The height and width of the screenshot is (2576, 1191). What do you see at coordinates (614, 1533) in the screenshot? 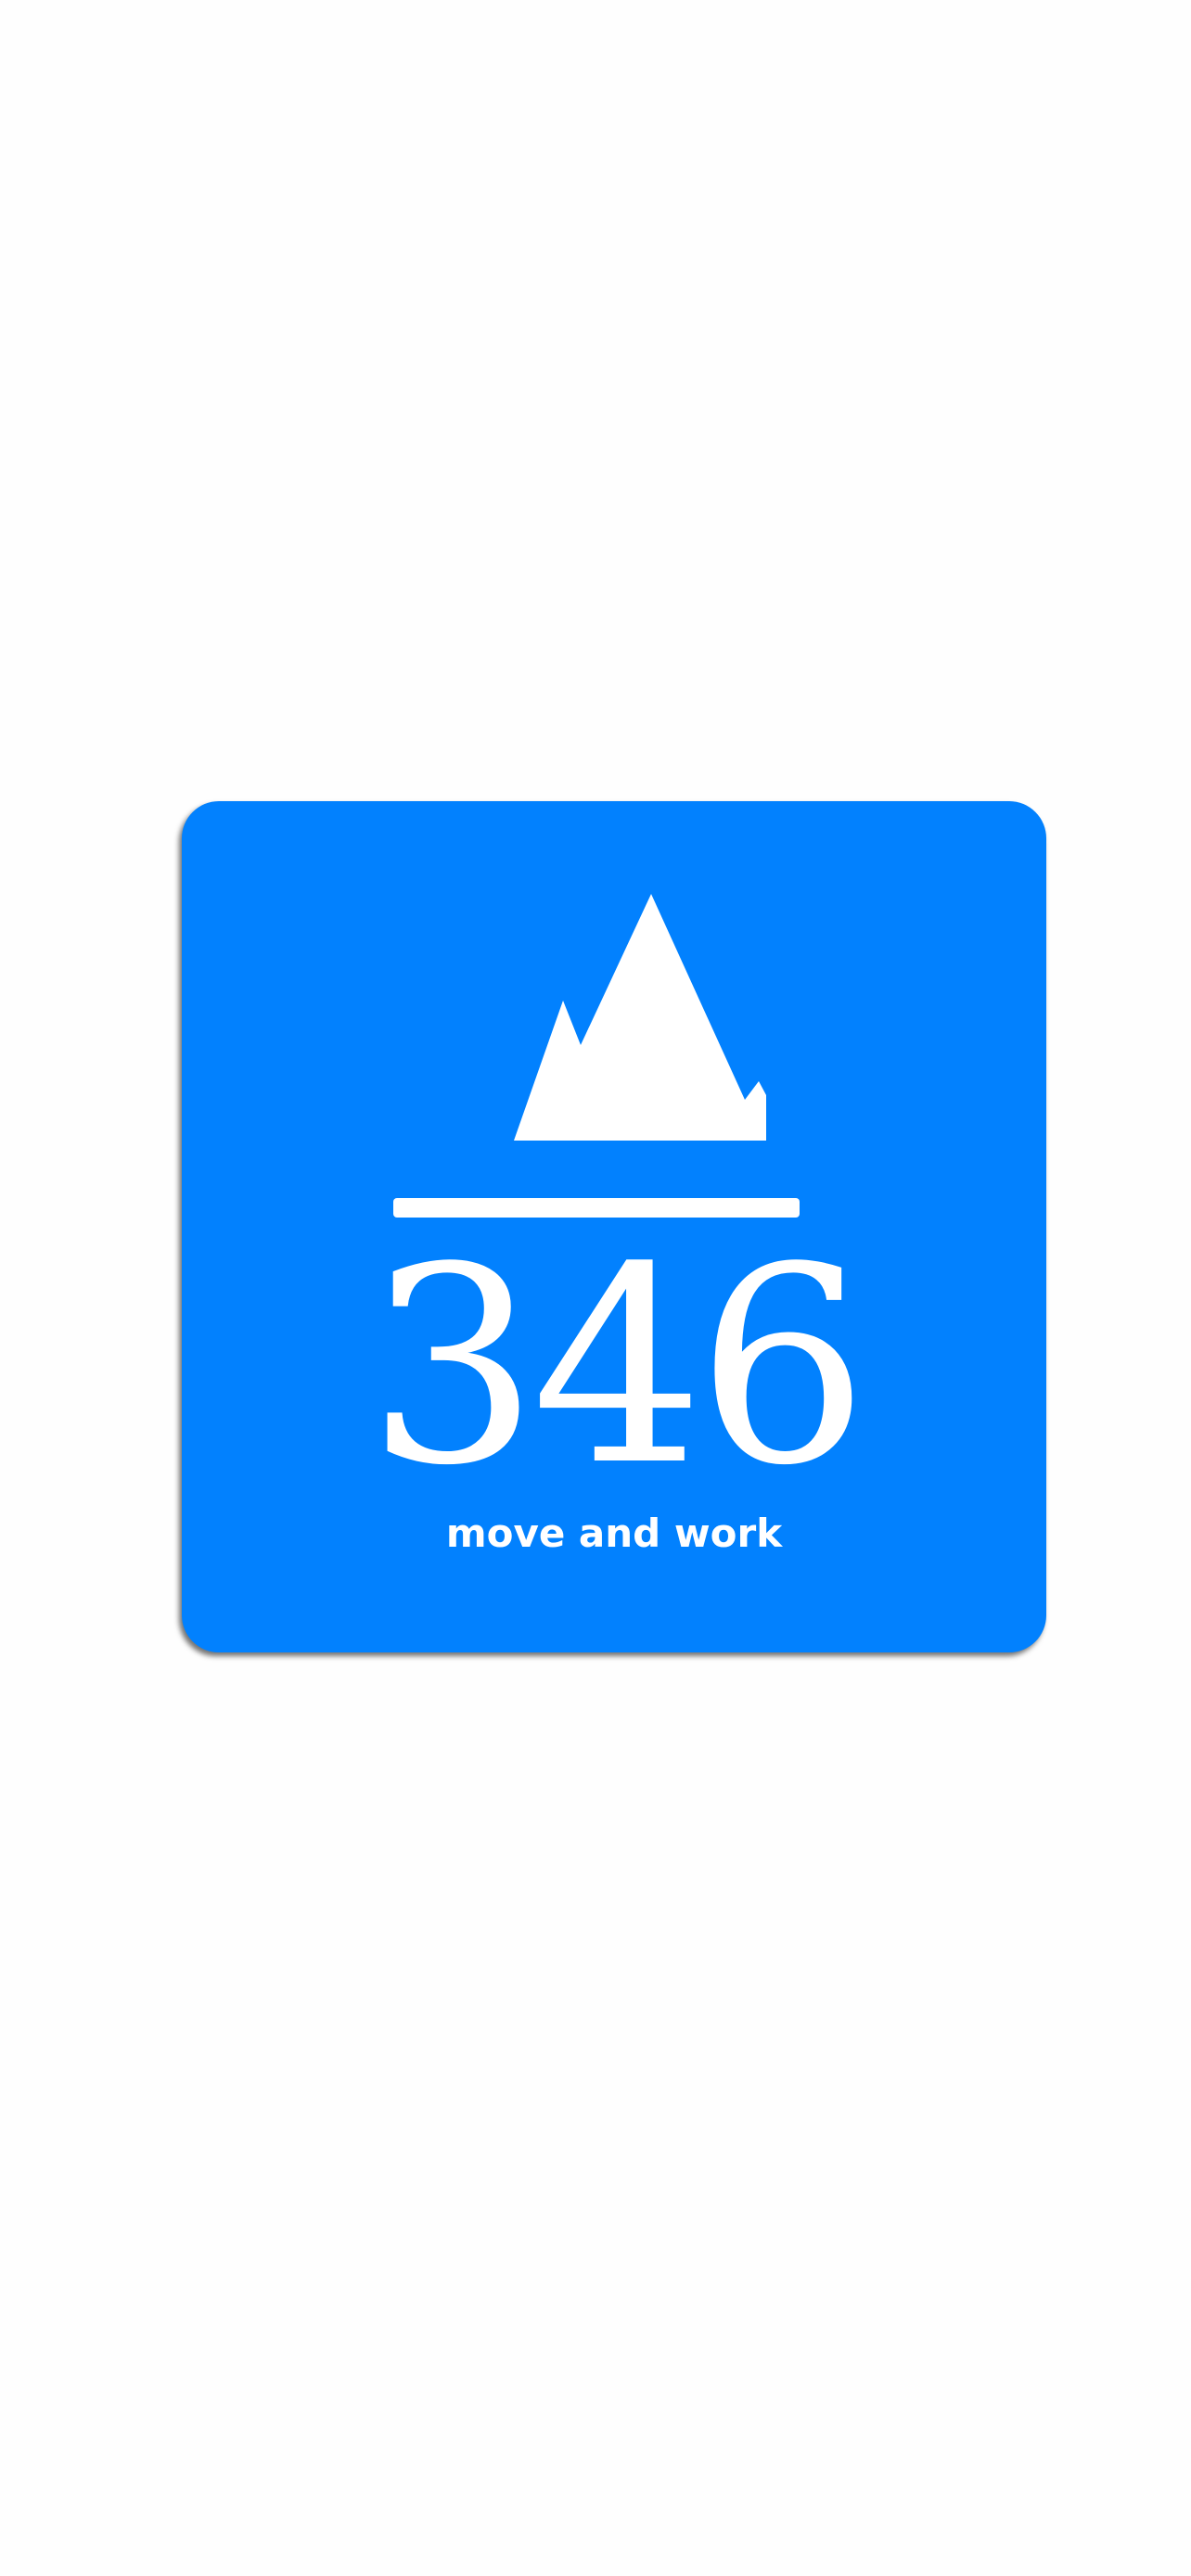
I see `logo-tagline: move and work` at bounding box center [614, 1533].